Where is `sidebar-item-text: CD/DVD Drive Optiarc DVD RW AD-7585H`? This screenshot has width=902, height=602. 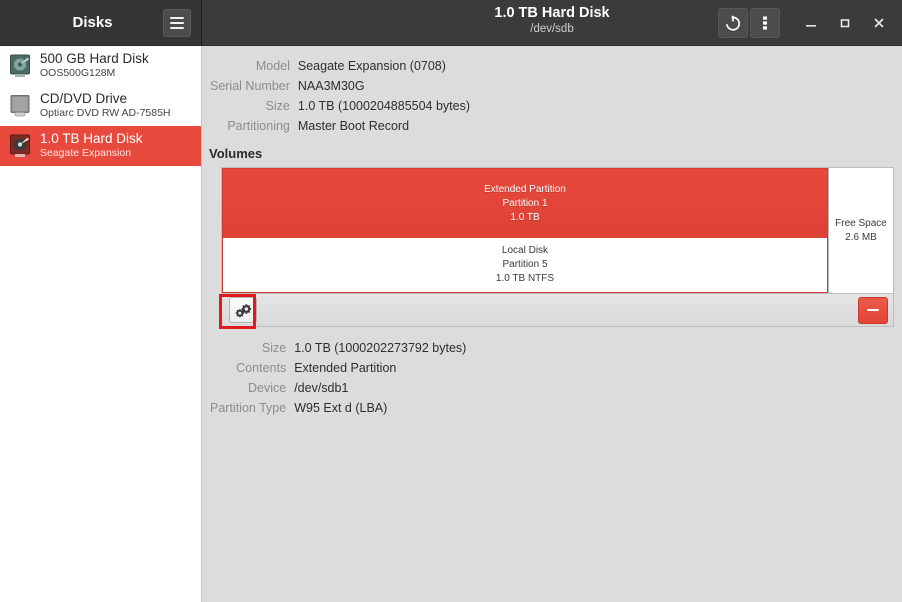
sidebar-item-text: CD/DVD Drive Optiarc DVD RW AD-7585H is located at coordinates (105, 105).